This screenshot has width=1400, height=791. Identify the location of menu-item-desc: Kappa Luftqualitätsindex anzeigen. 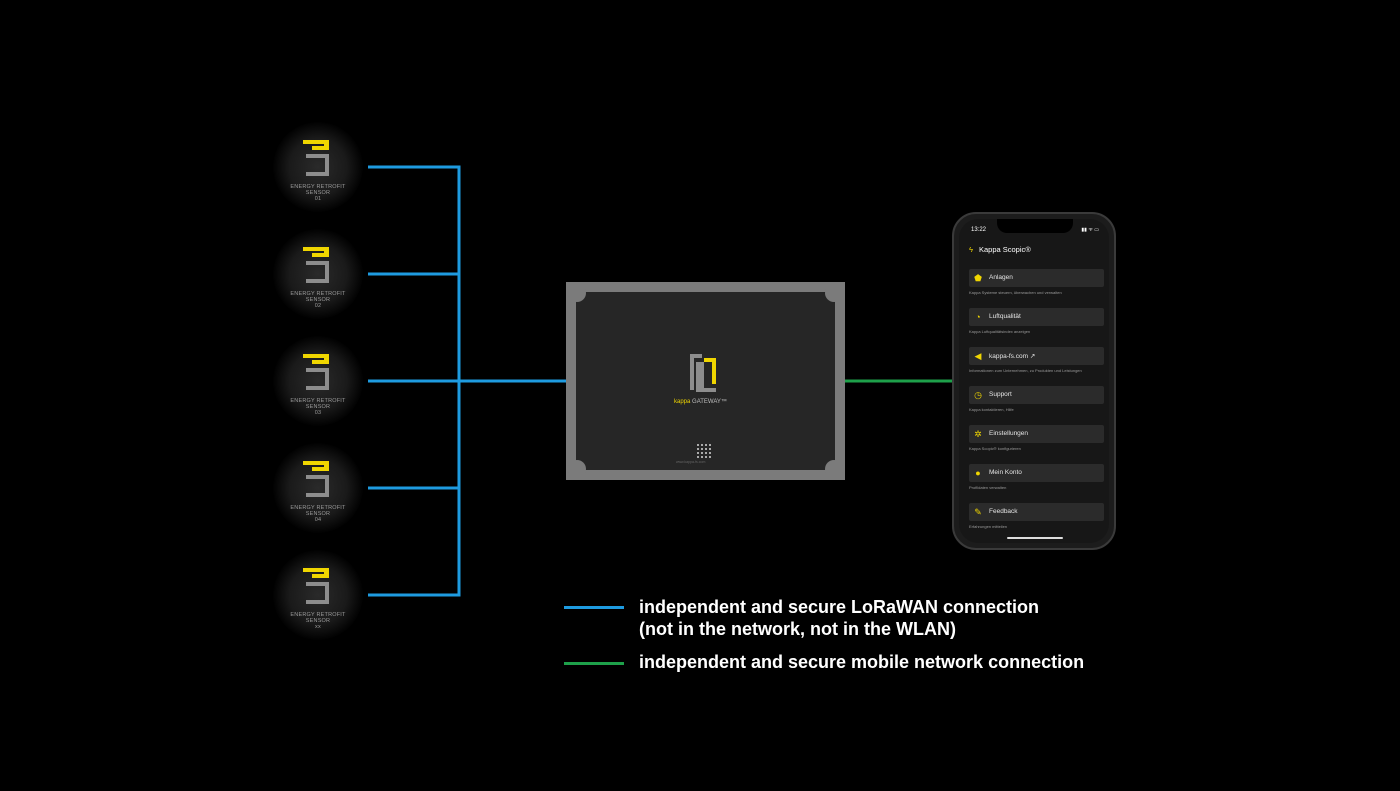
(1000, 331).